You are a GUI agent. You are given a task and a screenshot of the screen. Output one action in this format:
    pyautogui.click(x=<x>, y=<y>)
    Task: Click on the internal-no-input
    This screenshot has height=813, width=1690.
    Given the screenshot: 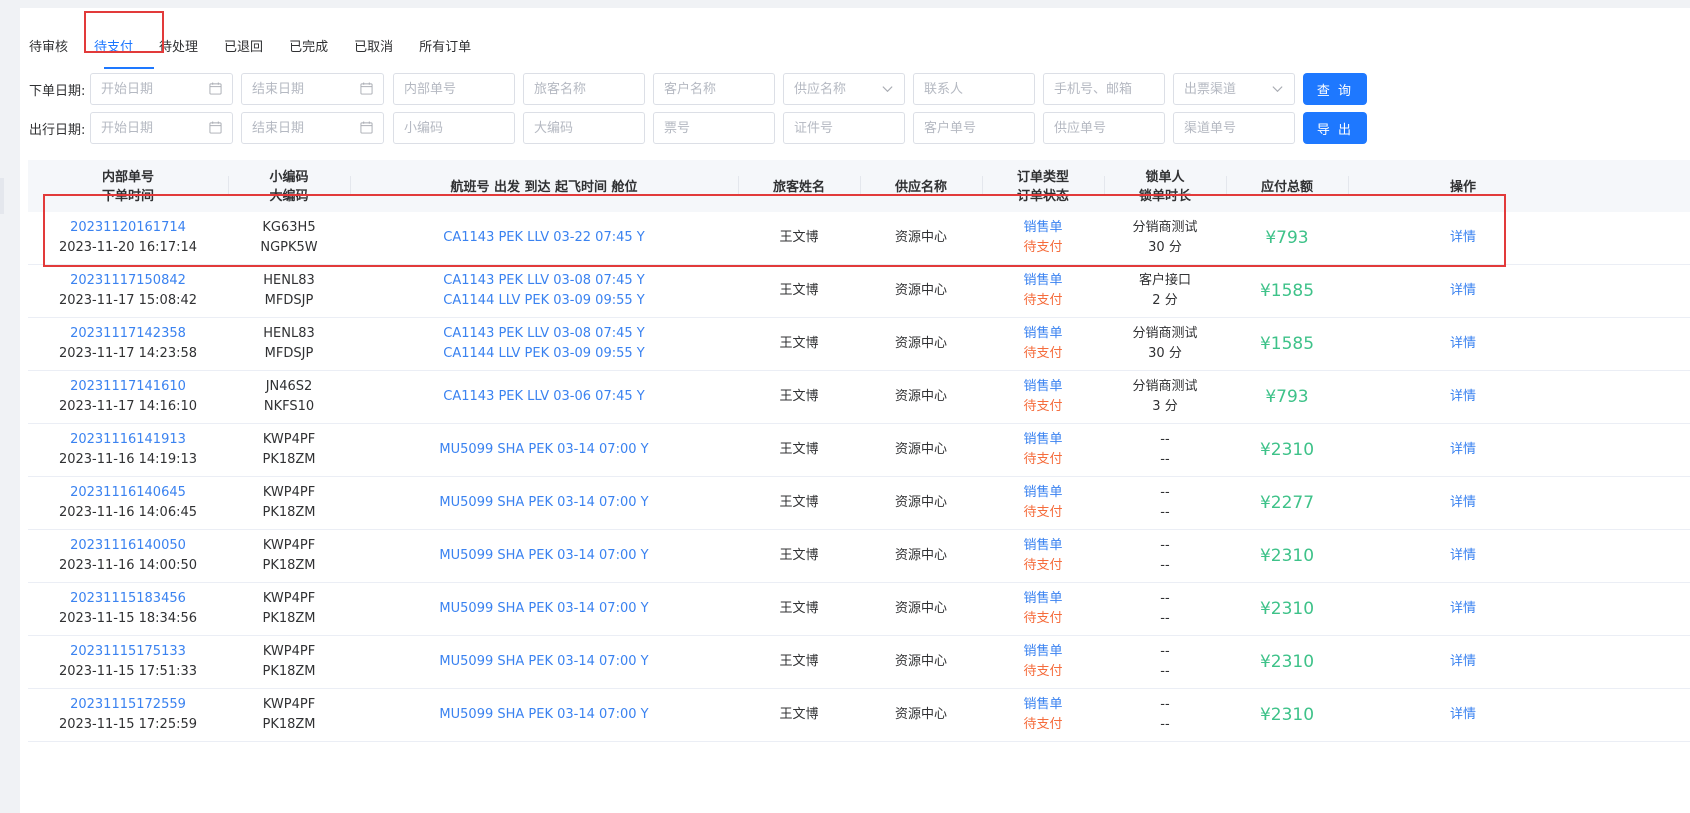 What is the action you would take?
    pyautogui.click(x=454, y=89)
    